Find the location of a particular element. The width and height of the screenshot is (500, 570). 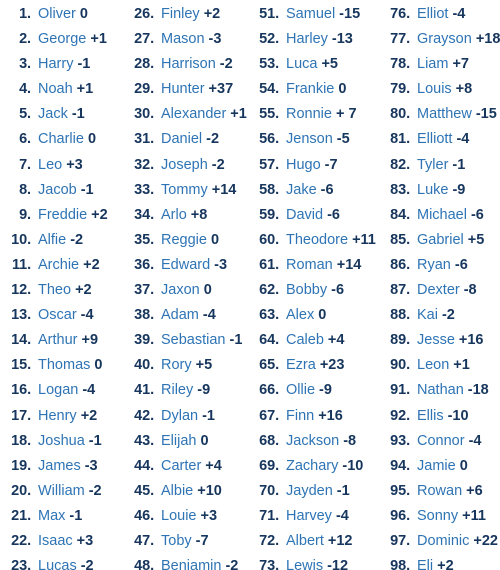

name-label: Rowan is located at coordinates (439, 491).